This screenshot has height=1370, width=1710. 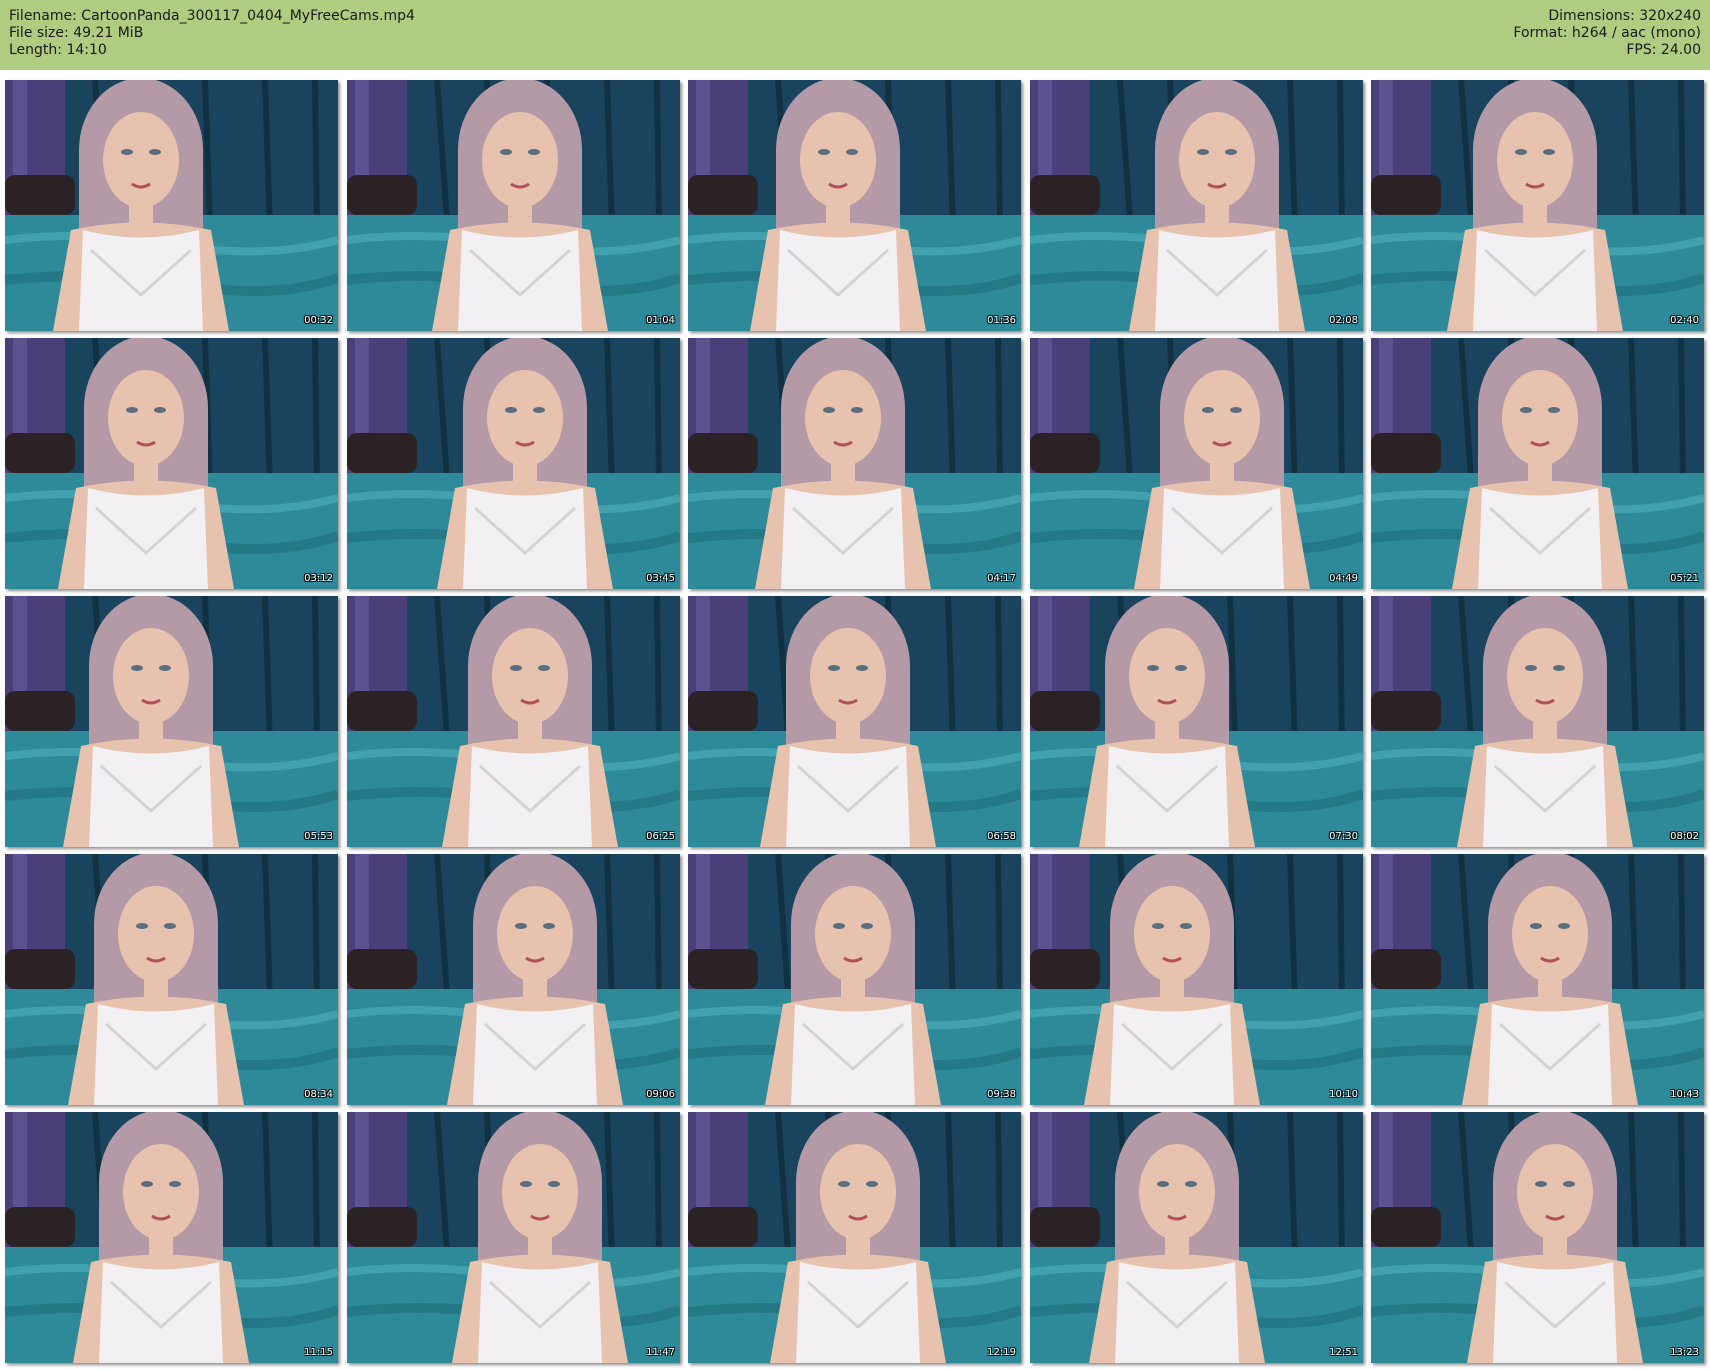 I want to click on thumbnail: 04:17, so click(x=854, y=463).